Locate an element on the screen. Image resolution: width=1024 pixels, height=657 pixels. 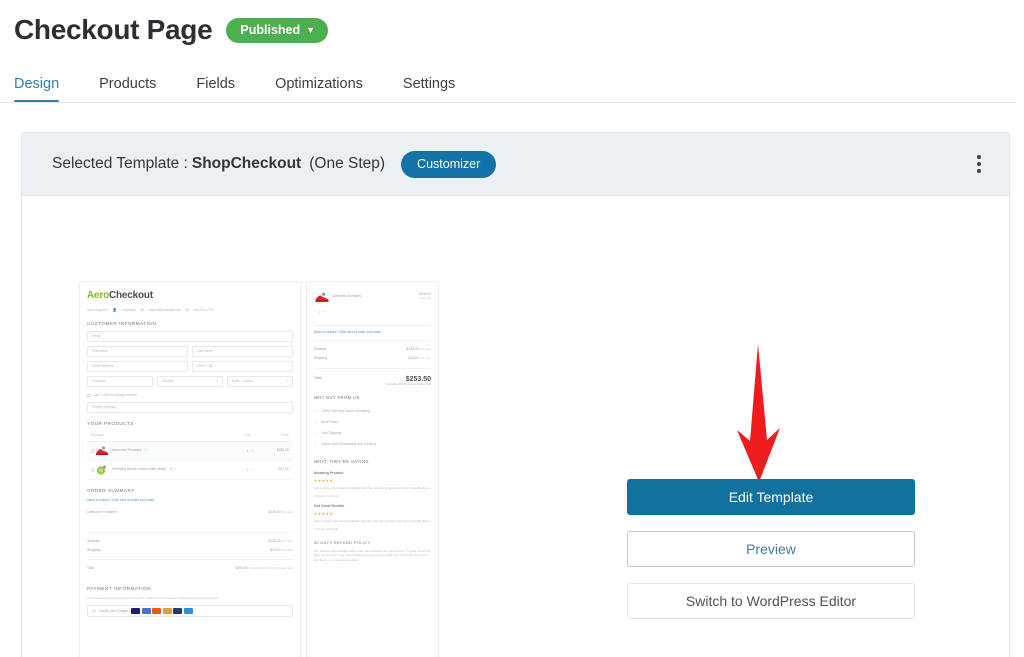
email-field-placeholder: Email is located at coordinates (96, 335).